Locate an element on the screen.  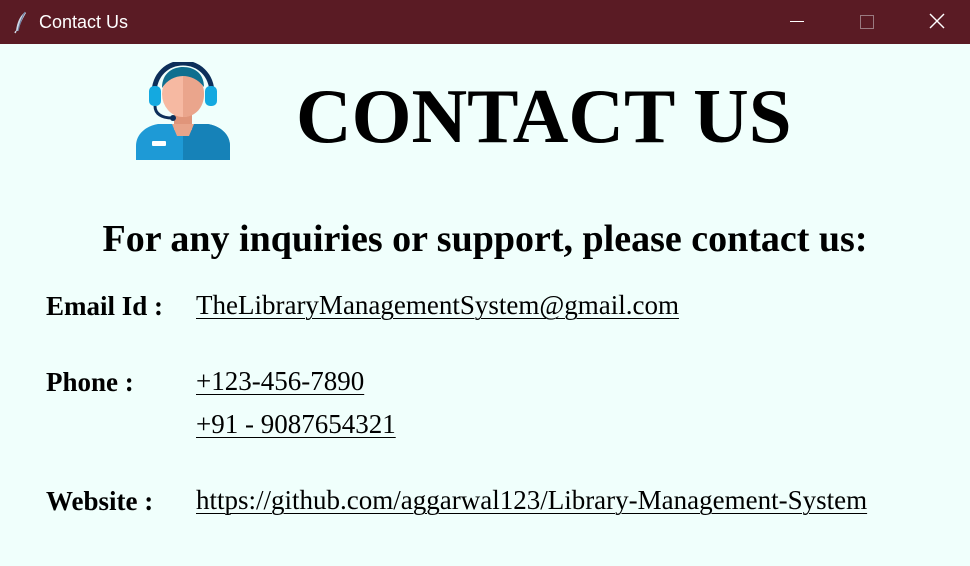
minimize-button is located at coordinates (797, 22).